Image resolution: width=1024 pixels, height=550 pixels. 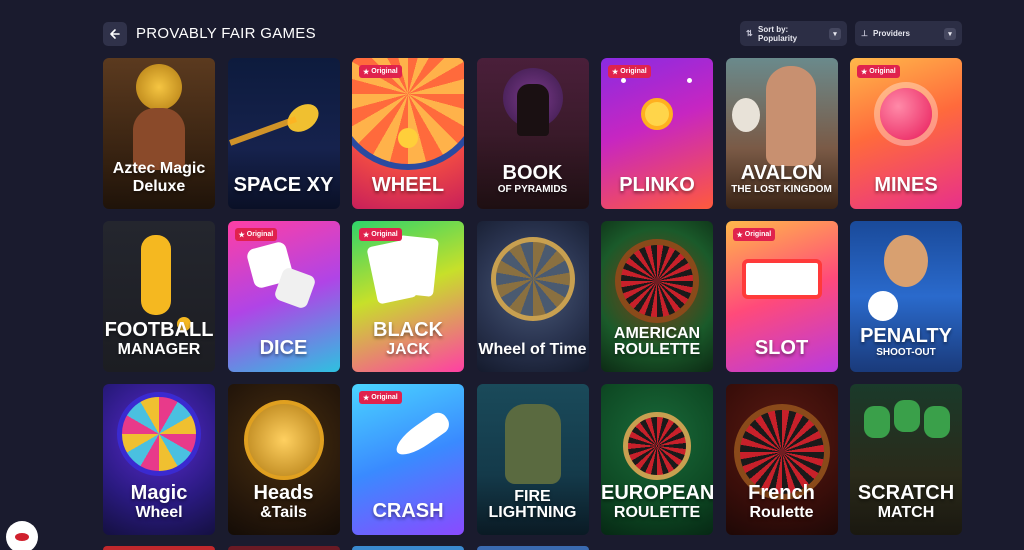 I want to click on game-name: Wheel of Time, so click(x=532, y=349).